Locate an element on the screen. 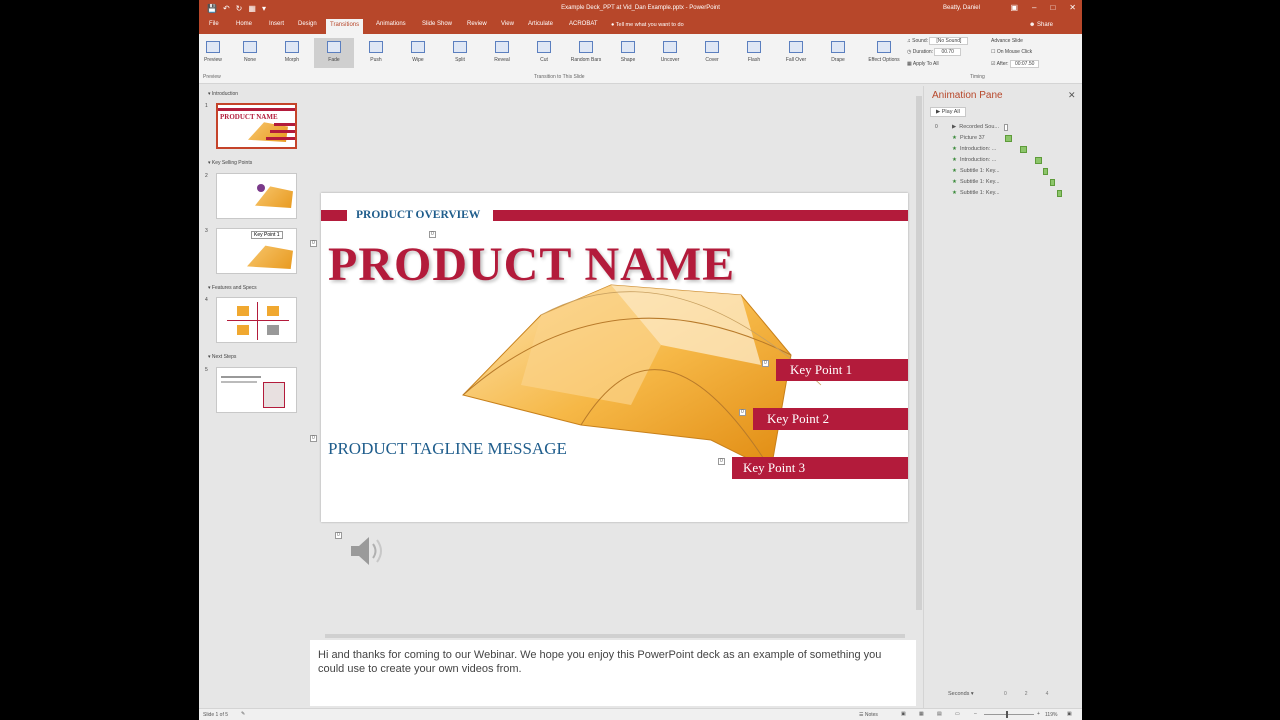 The image size is (1280, 720). tab-design: Design is located at coordinates (307, 24).